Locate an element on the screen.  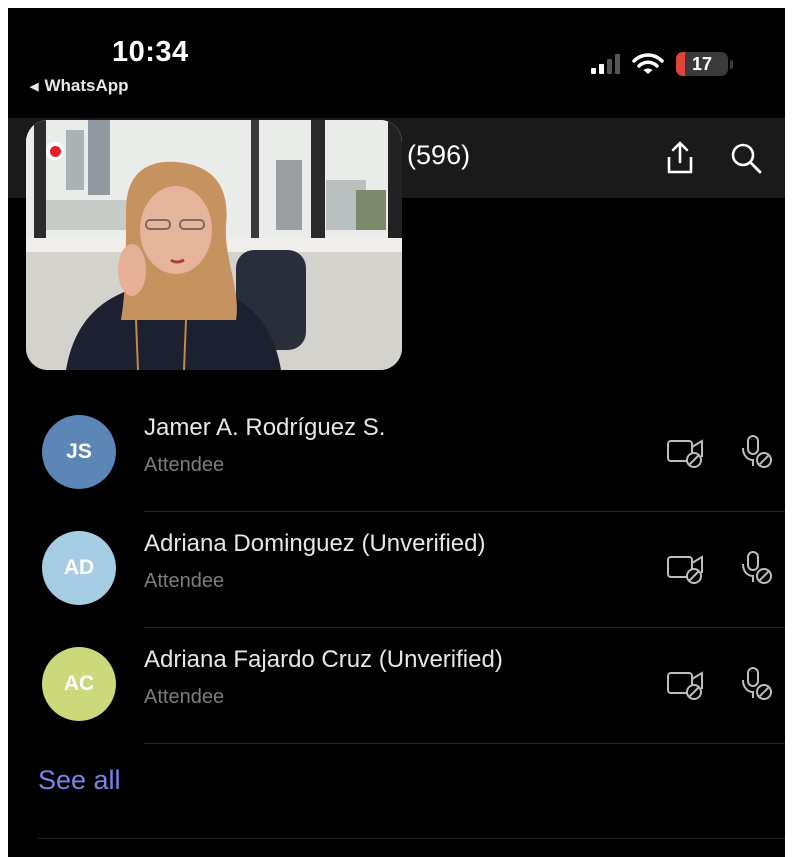
share-button is located at coordinates (680, 158).